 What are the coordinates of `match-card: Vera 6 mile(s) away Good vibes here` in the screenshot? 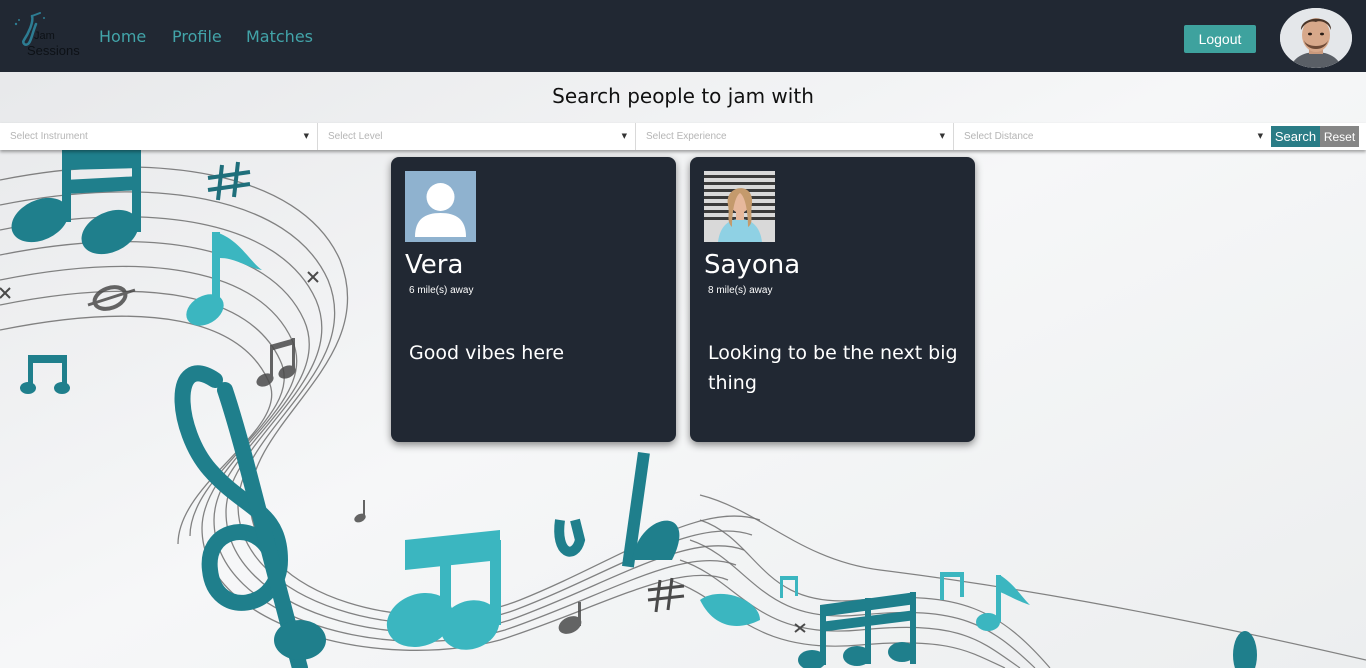 It's located at (533, 299).